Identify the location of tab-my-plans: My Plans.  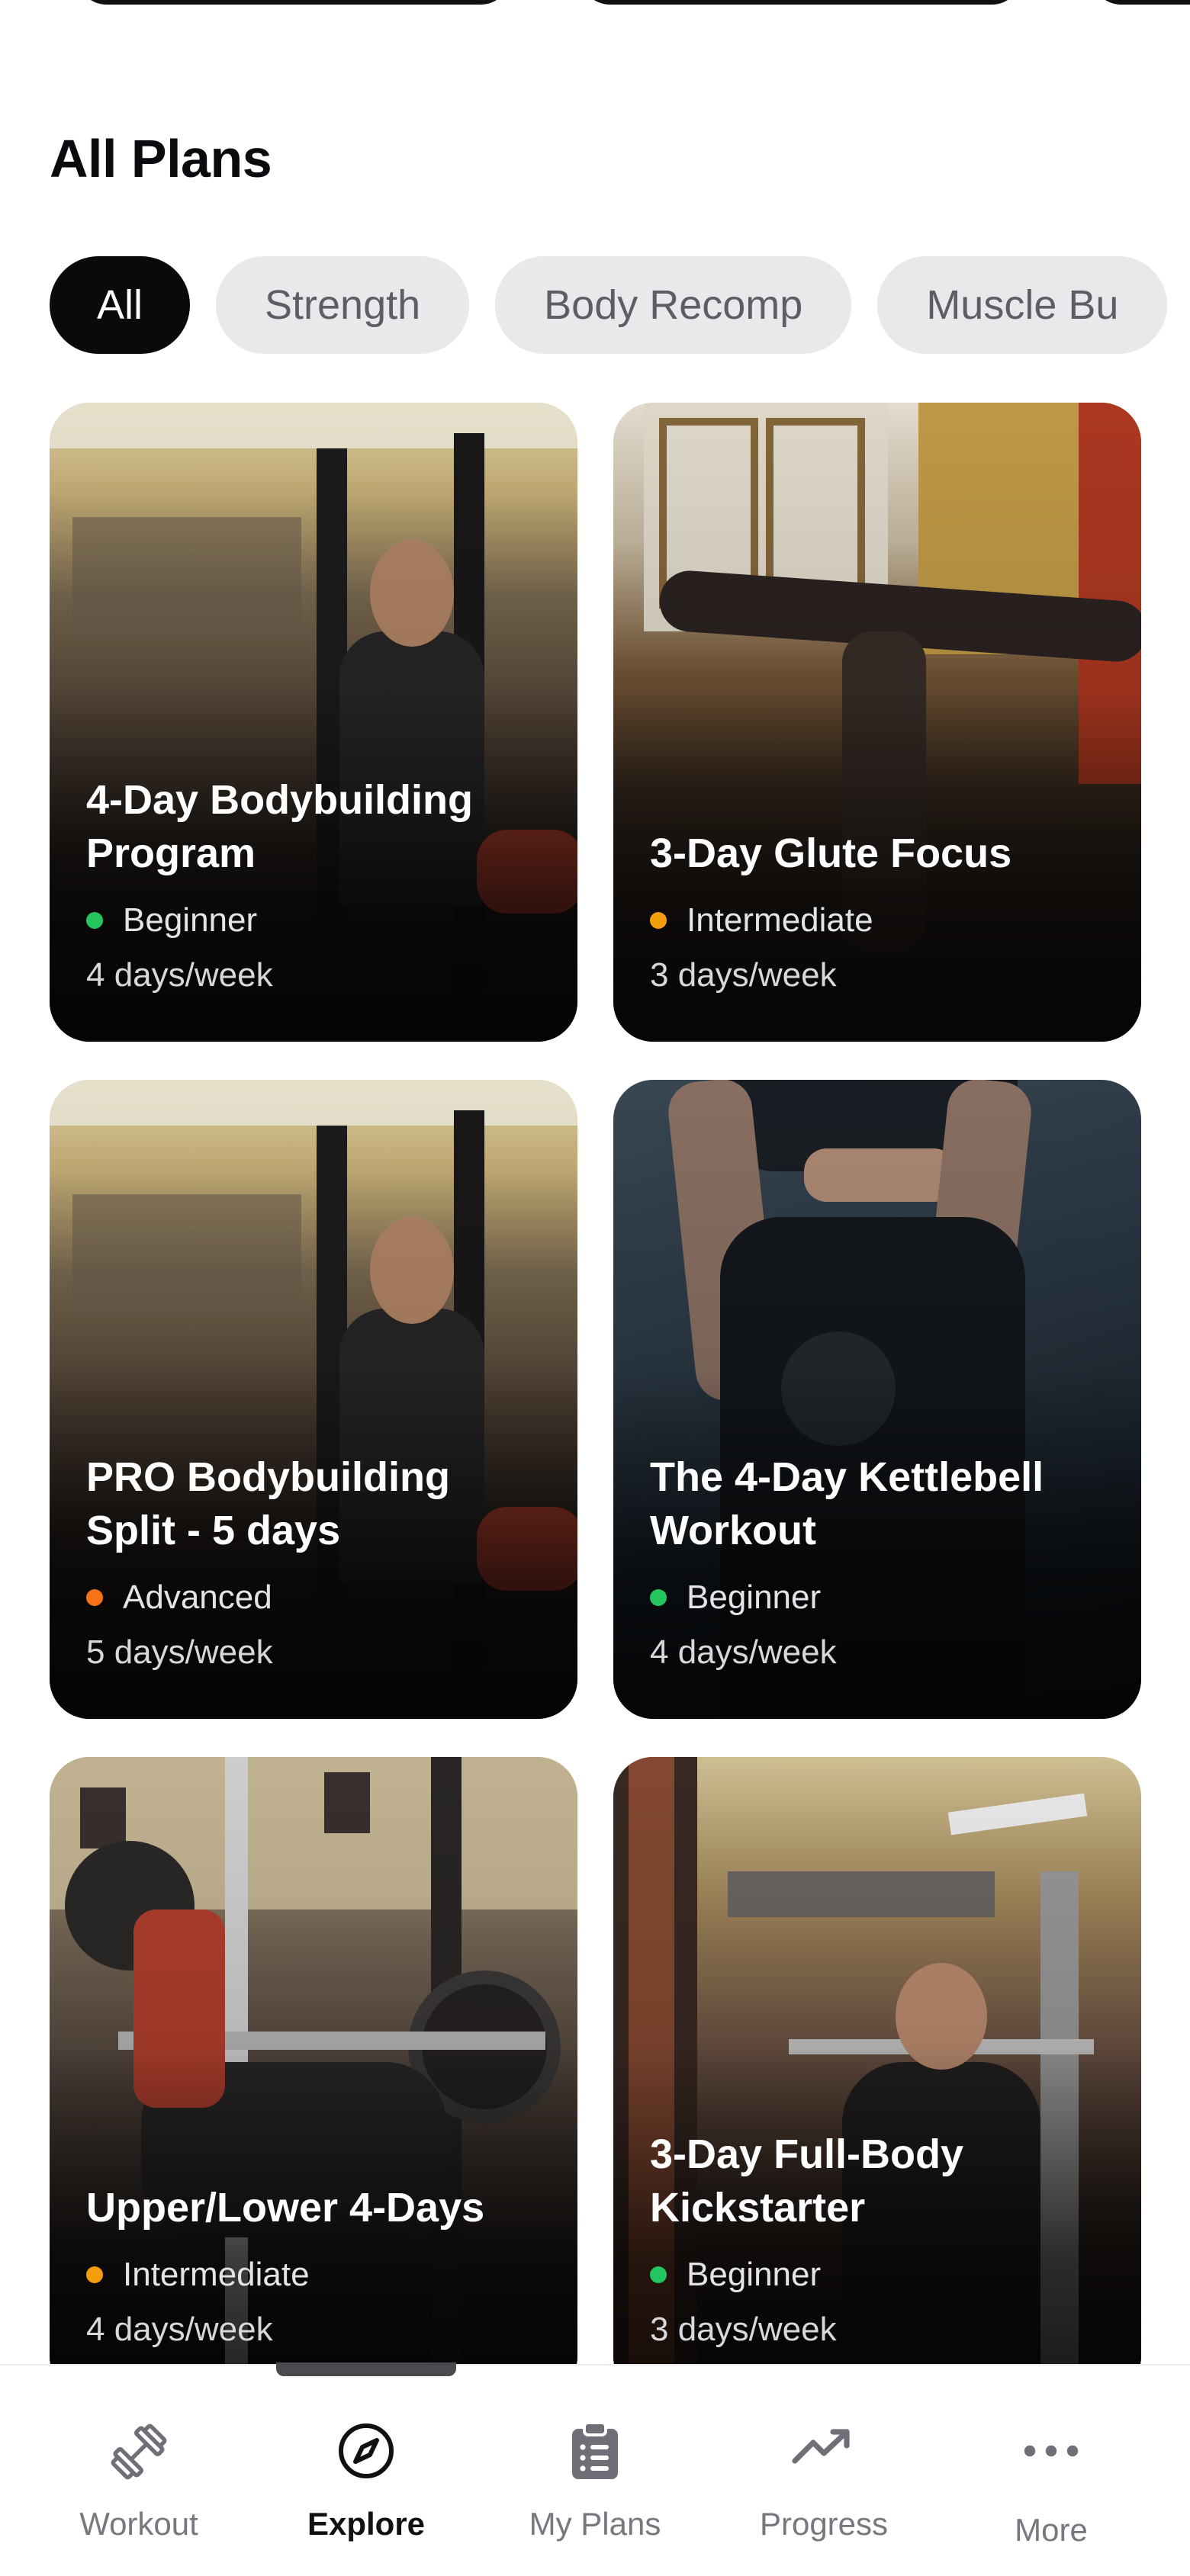
(595, 2471).